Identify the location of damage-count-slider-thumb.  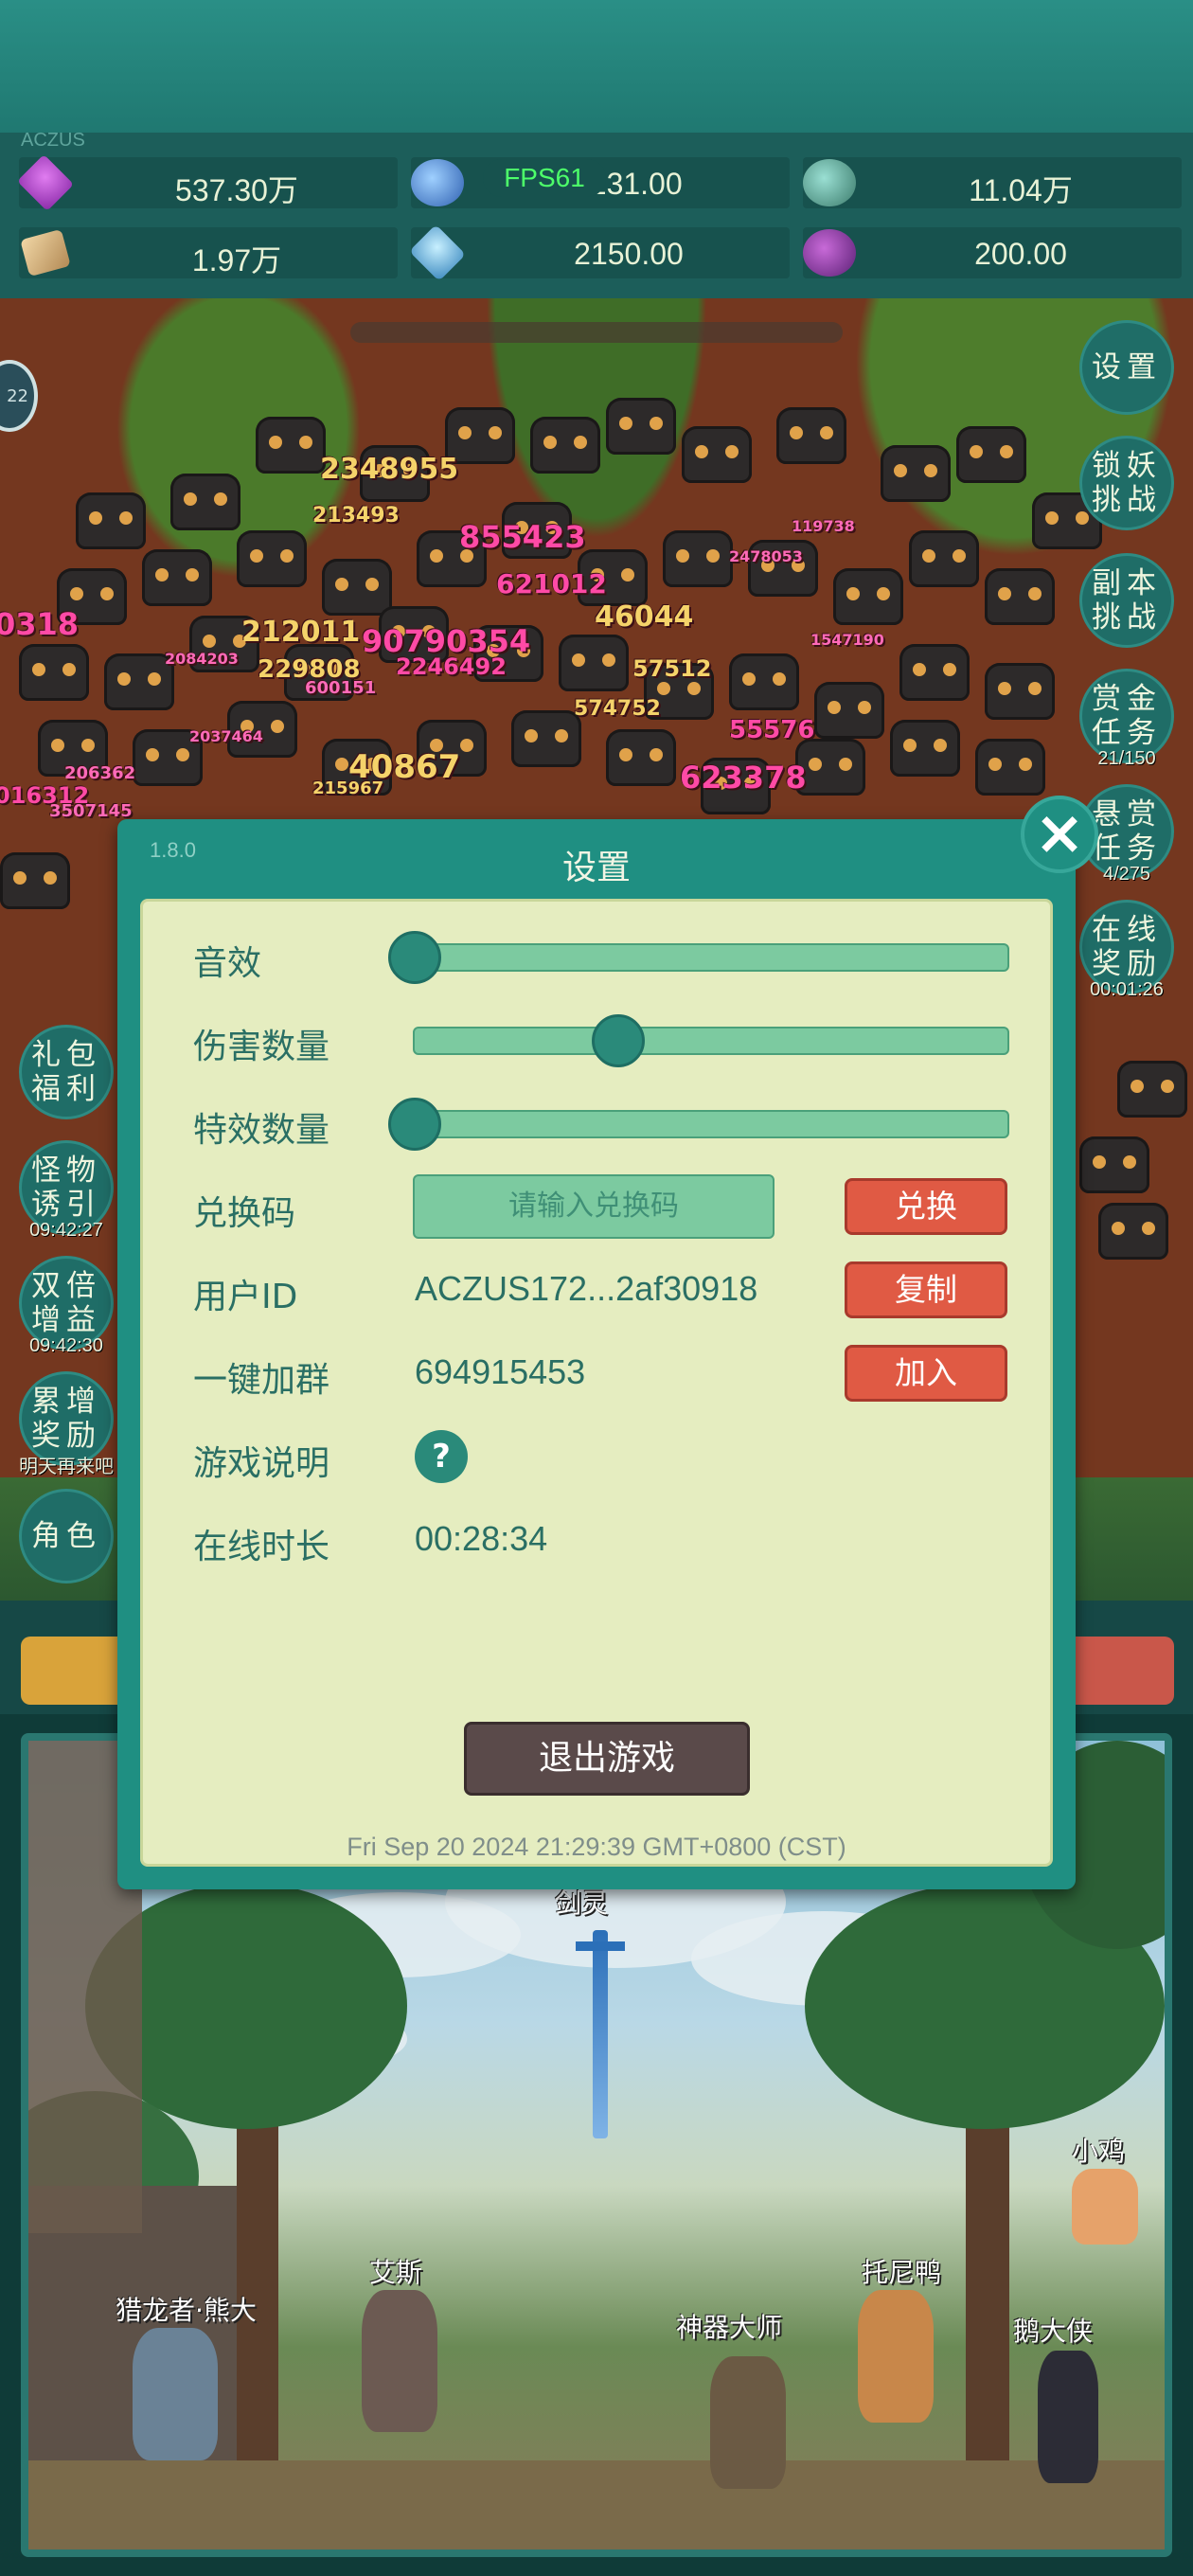
(618, 1040).